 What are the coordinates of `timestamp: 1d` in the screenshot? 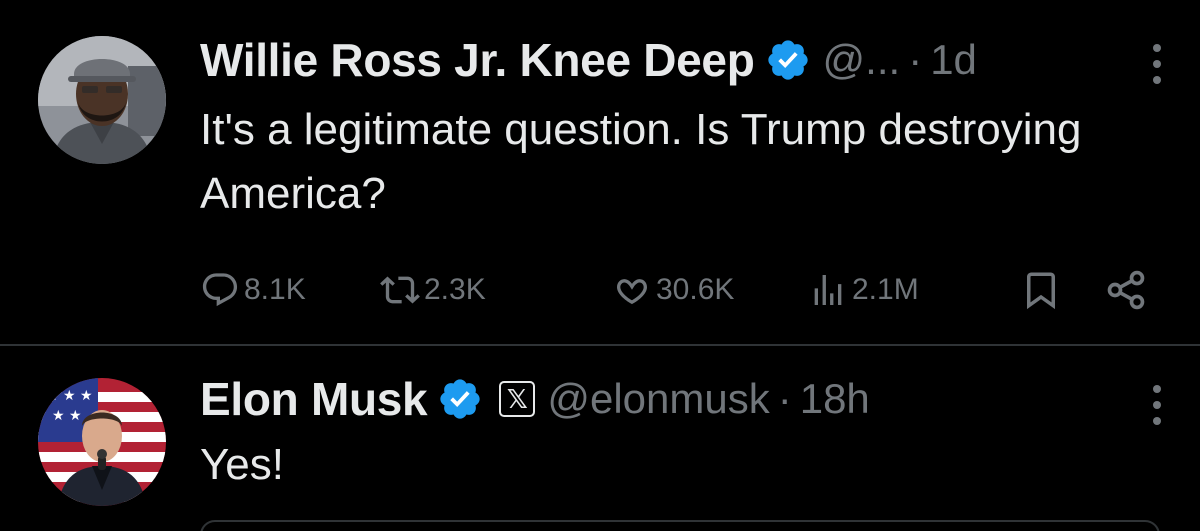 It's located at (953, 60).